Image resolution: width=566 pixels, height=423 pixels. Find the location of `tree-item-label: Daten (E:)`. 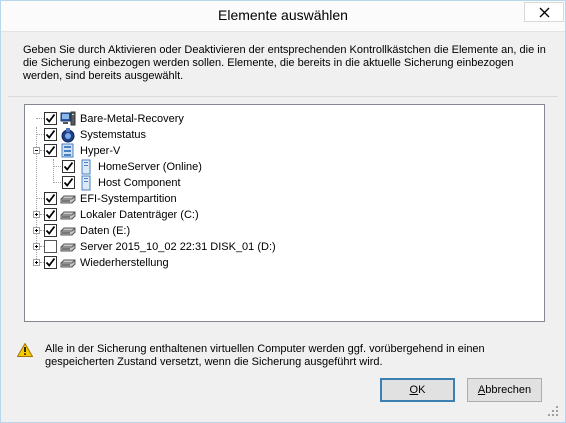

tree-item-label: Daten (E:) is located at coordinates (105, 231).